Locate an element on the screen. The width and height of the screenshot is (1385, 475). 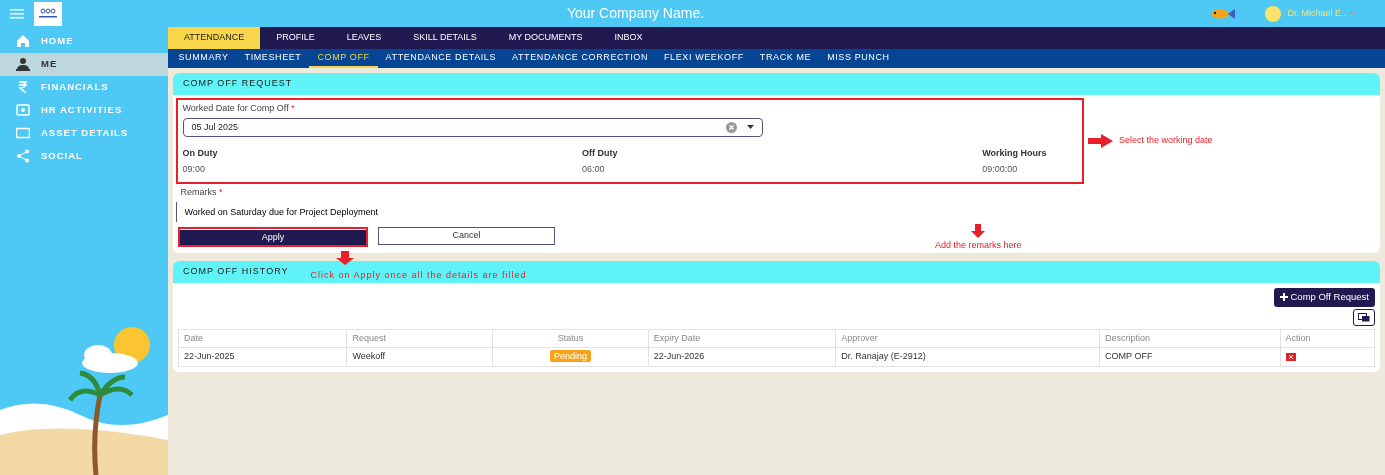
field-label: Remarks * is located at coordinates (201, 192).